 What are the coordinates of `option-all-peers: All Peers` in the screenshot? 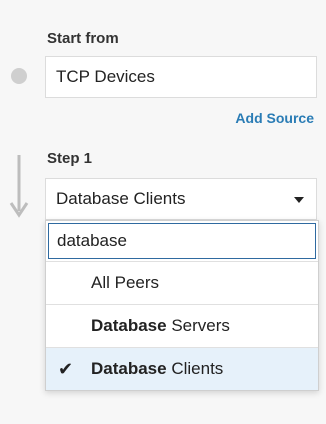 It's located at (182, 282).